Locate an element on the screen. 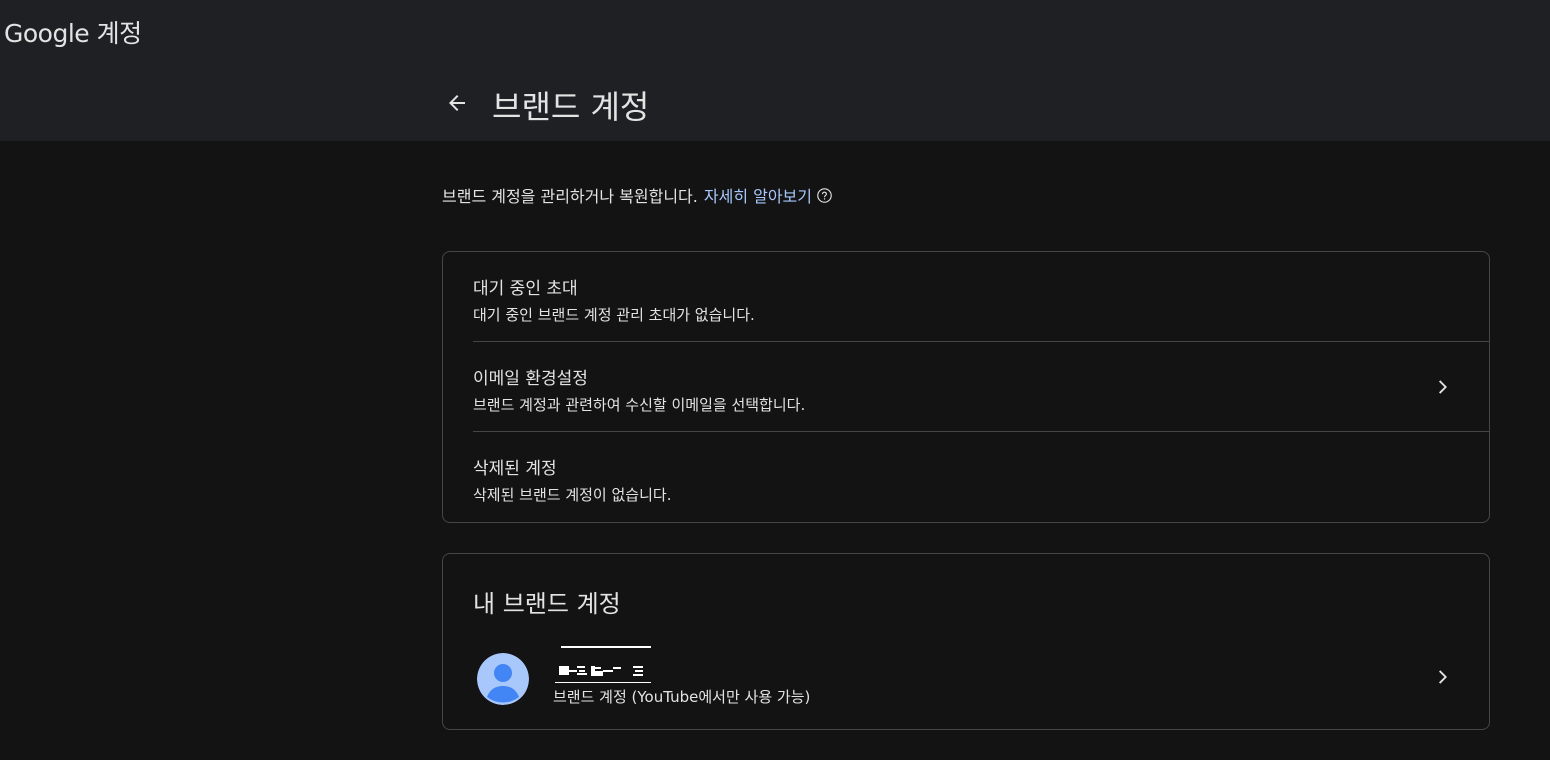 The width and height of the screenshot is (1550, 760). row-title: 이메일 환경설정 is located at coordinates (530, 379).